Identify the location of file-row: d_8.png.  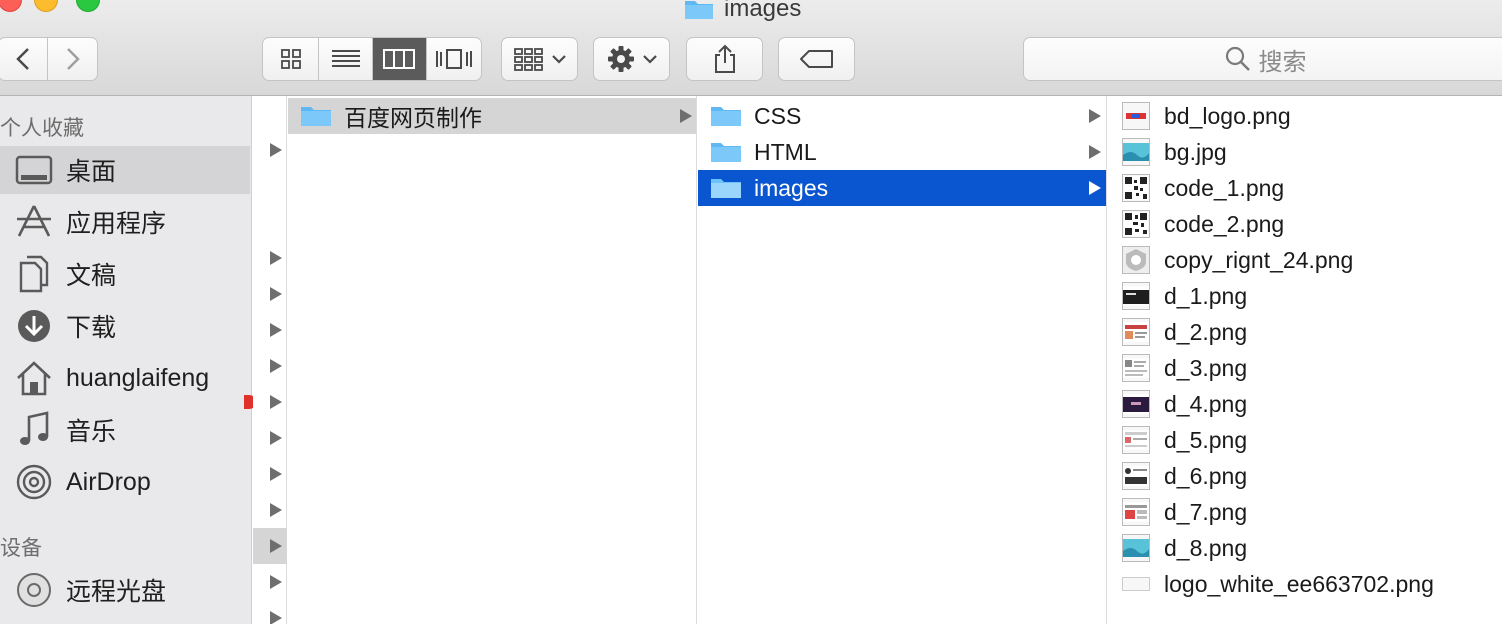
(1177, 548).